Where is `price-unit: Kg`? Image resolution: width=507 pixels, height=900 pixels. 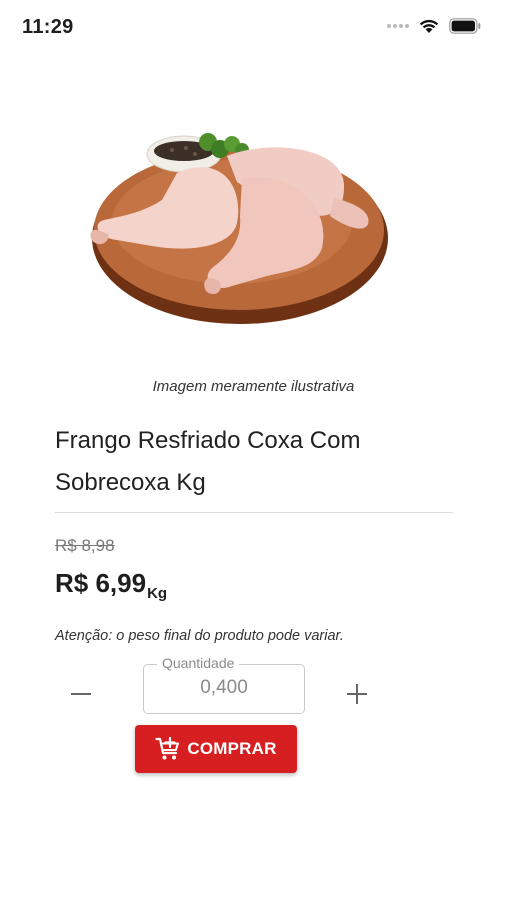
price-unit: Kg is located at coordinates (157, 593).